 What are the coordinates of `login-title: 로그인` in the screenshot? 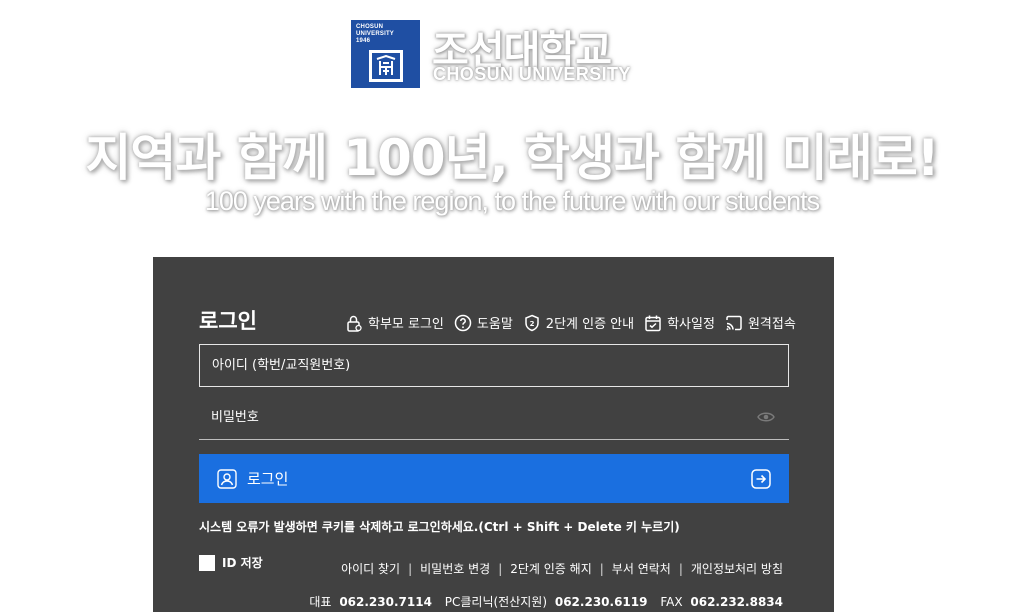 It's located at (228, 321).